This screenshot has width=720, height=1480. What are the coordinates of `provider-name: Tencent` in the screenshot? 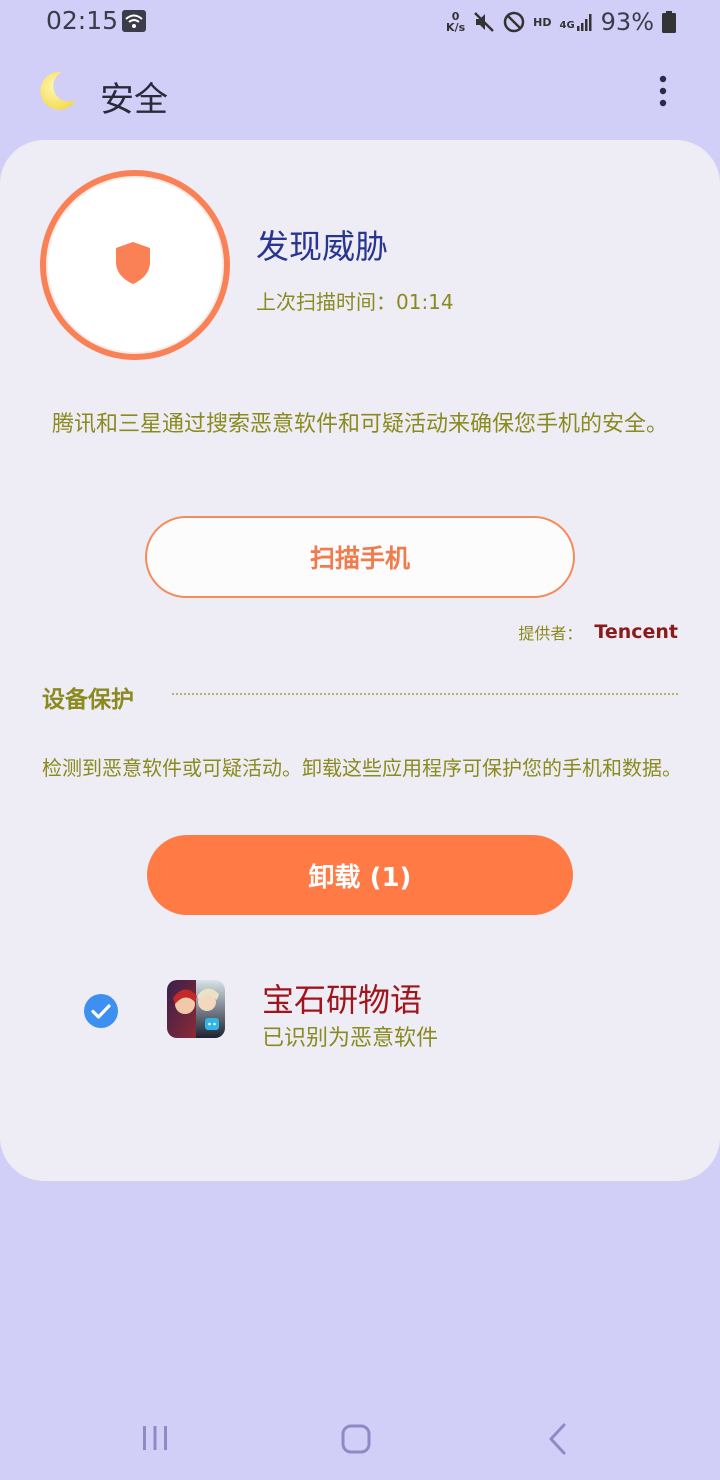 It's located at (636, 632).